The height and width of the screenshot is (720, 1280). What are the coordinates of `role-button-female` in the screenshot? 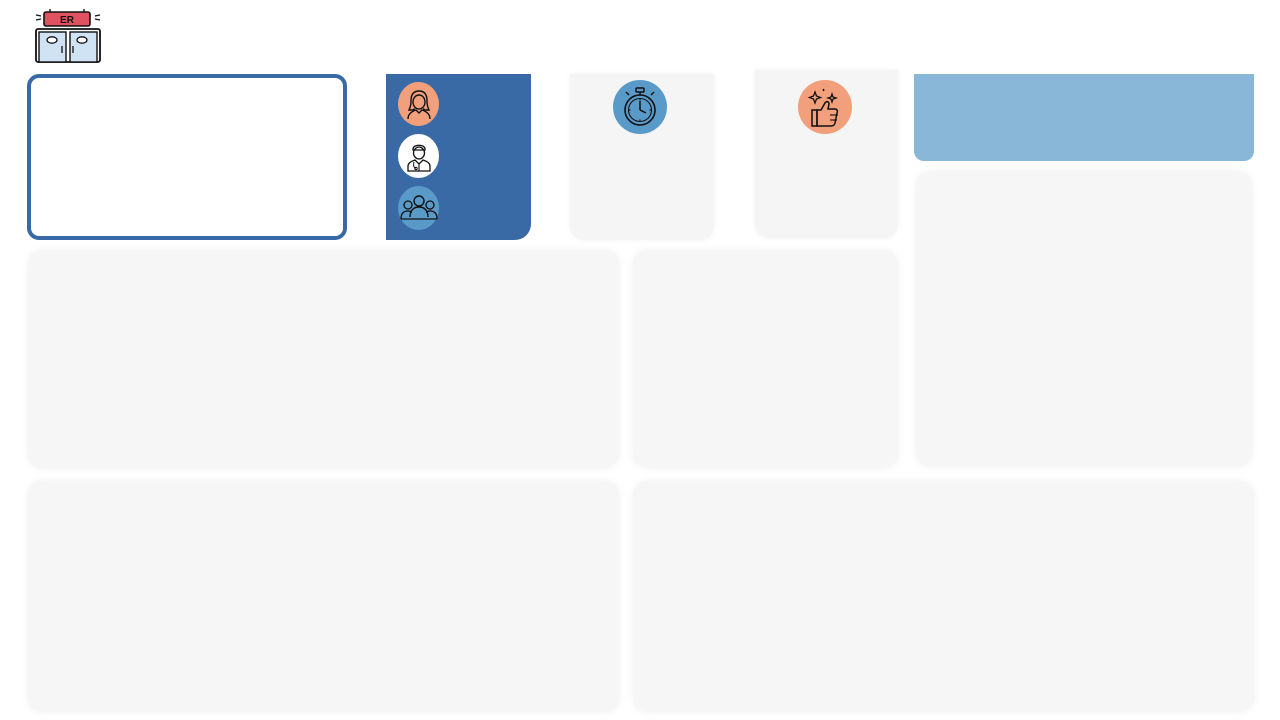 It's located at (418, 104).